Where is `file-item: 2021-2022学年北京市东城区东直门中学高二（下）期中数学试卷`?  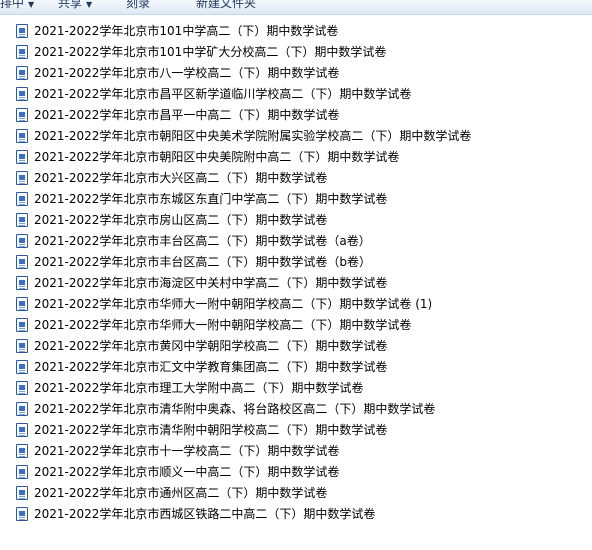 file-item: 2021-2022学年北京市东城区东直门中学高二（下）期中数学试卷 is located at coordinates (296, 198).